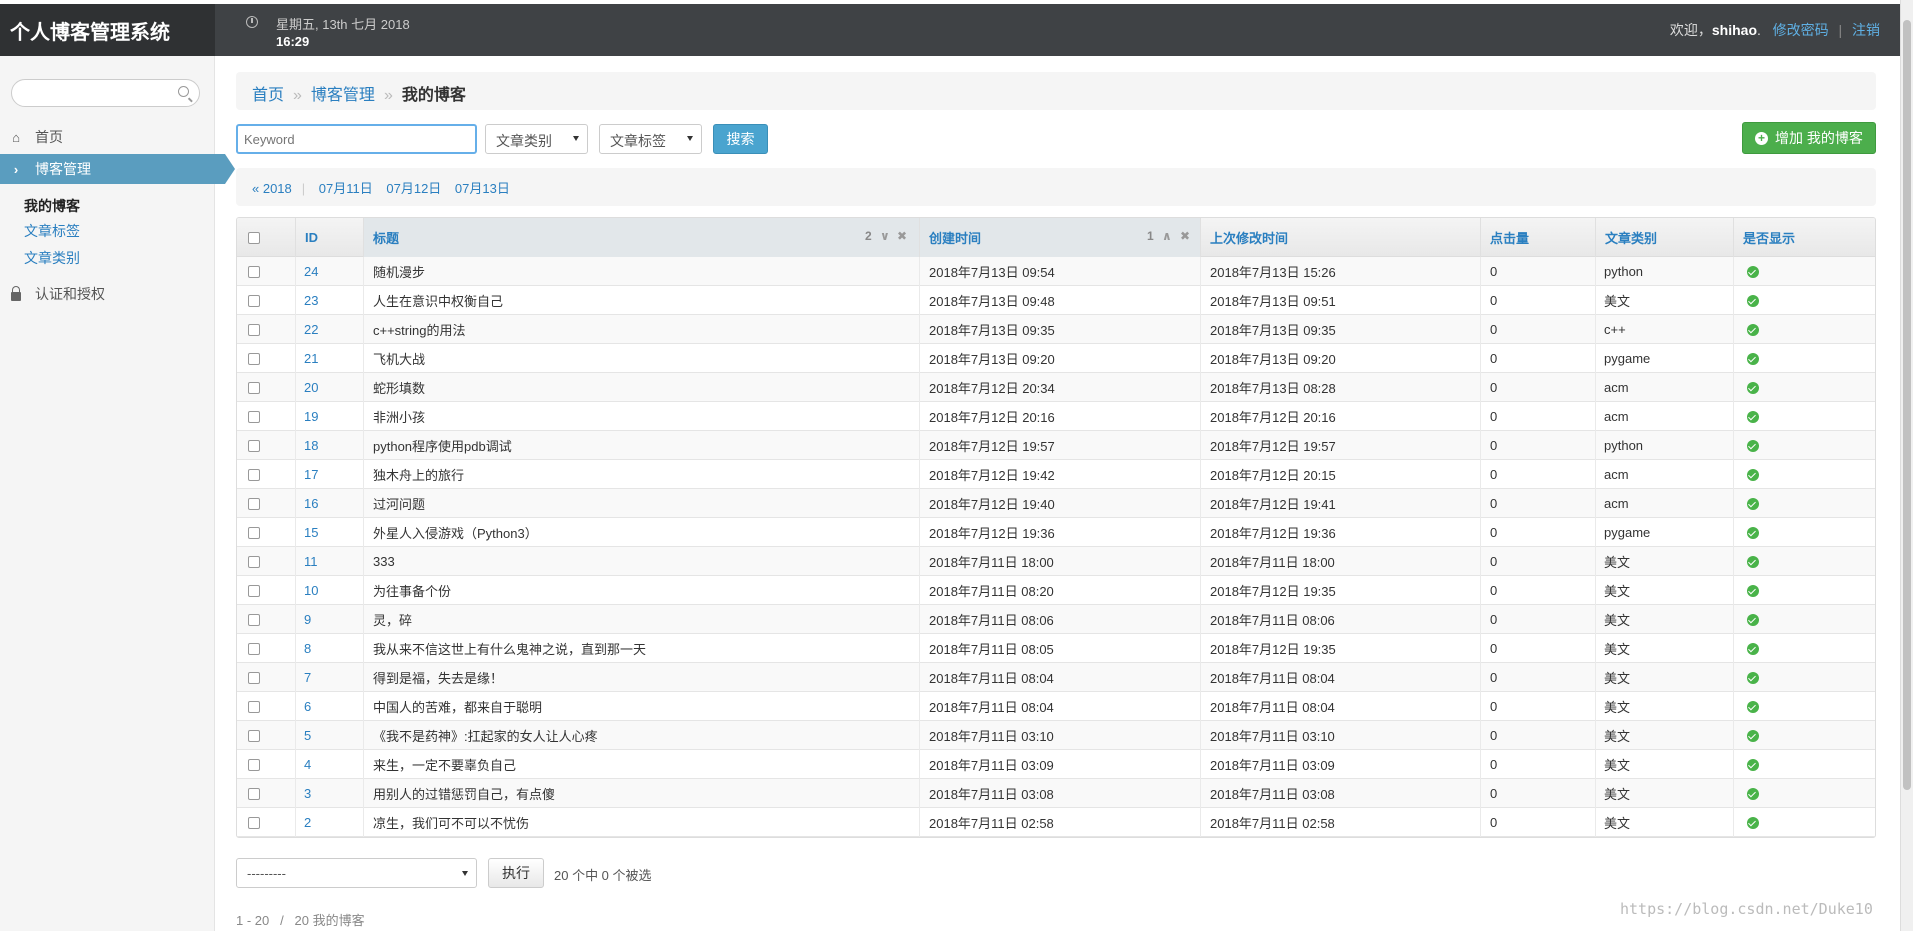  I want to click on search-button: 搜索, so click(740, 139).